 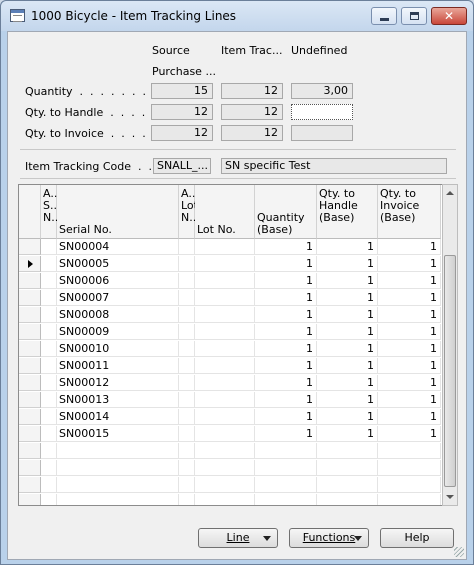 What do you see at coordinates (252, 112) in the screenshot?
I see `qty-to-handle-item-tracking-field: 12` at bounding box center [252, 112].